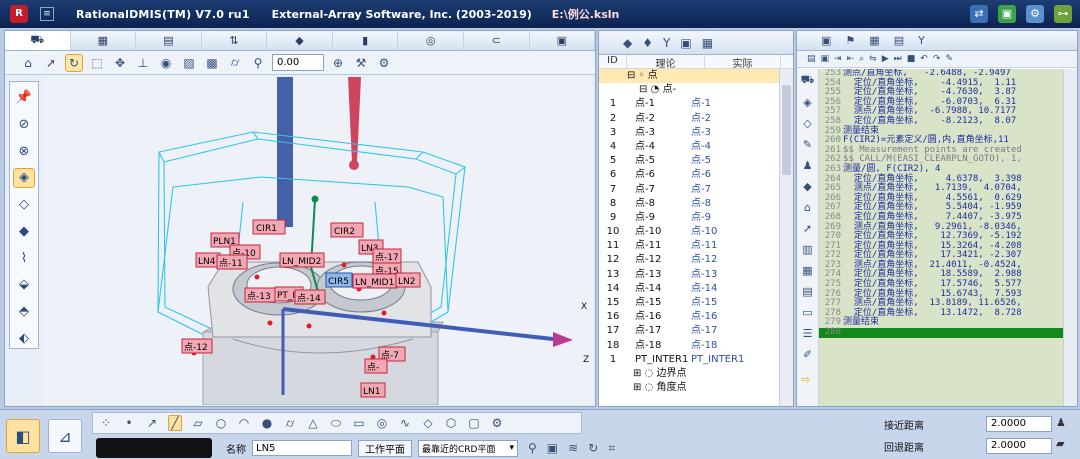  What do you see at coordinates (573, 448) in the screenshot?
I see `wave-icon: ≋` at bounding box center [573, 448].